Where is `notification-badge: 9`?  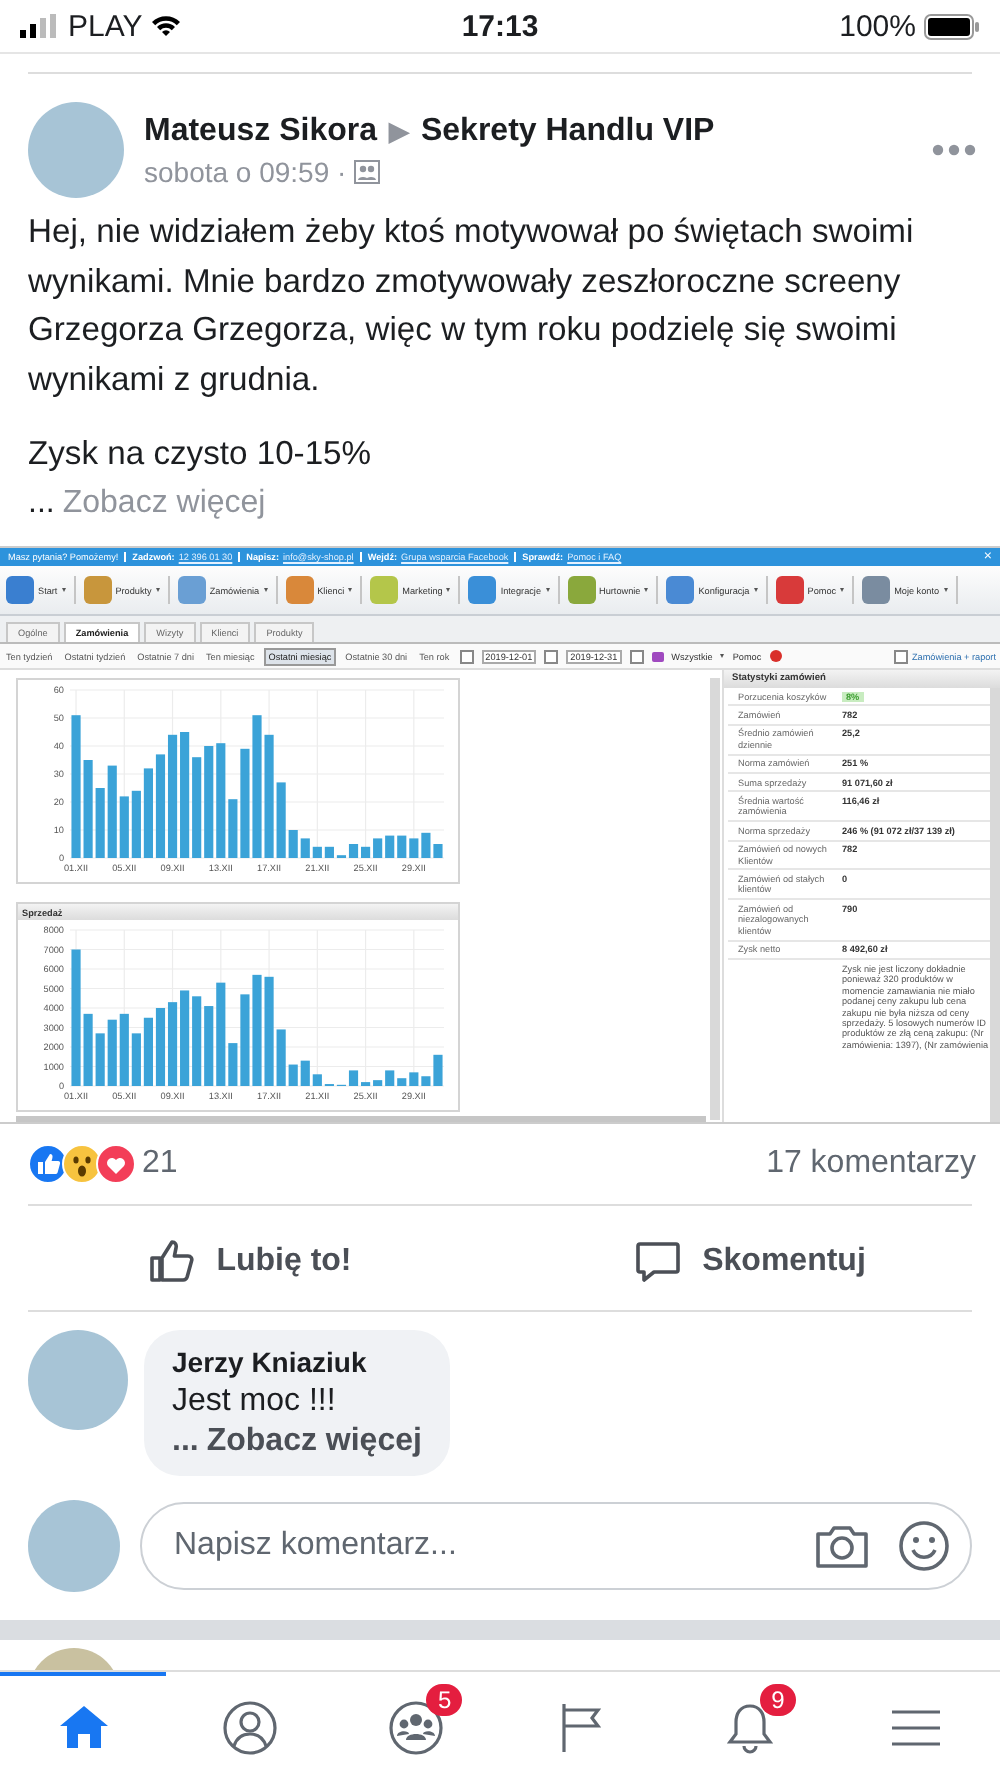
notification-badge: 9 is located at coordinates (777, 1700).